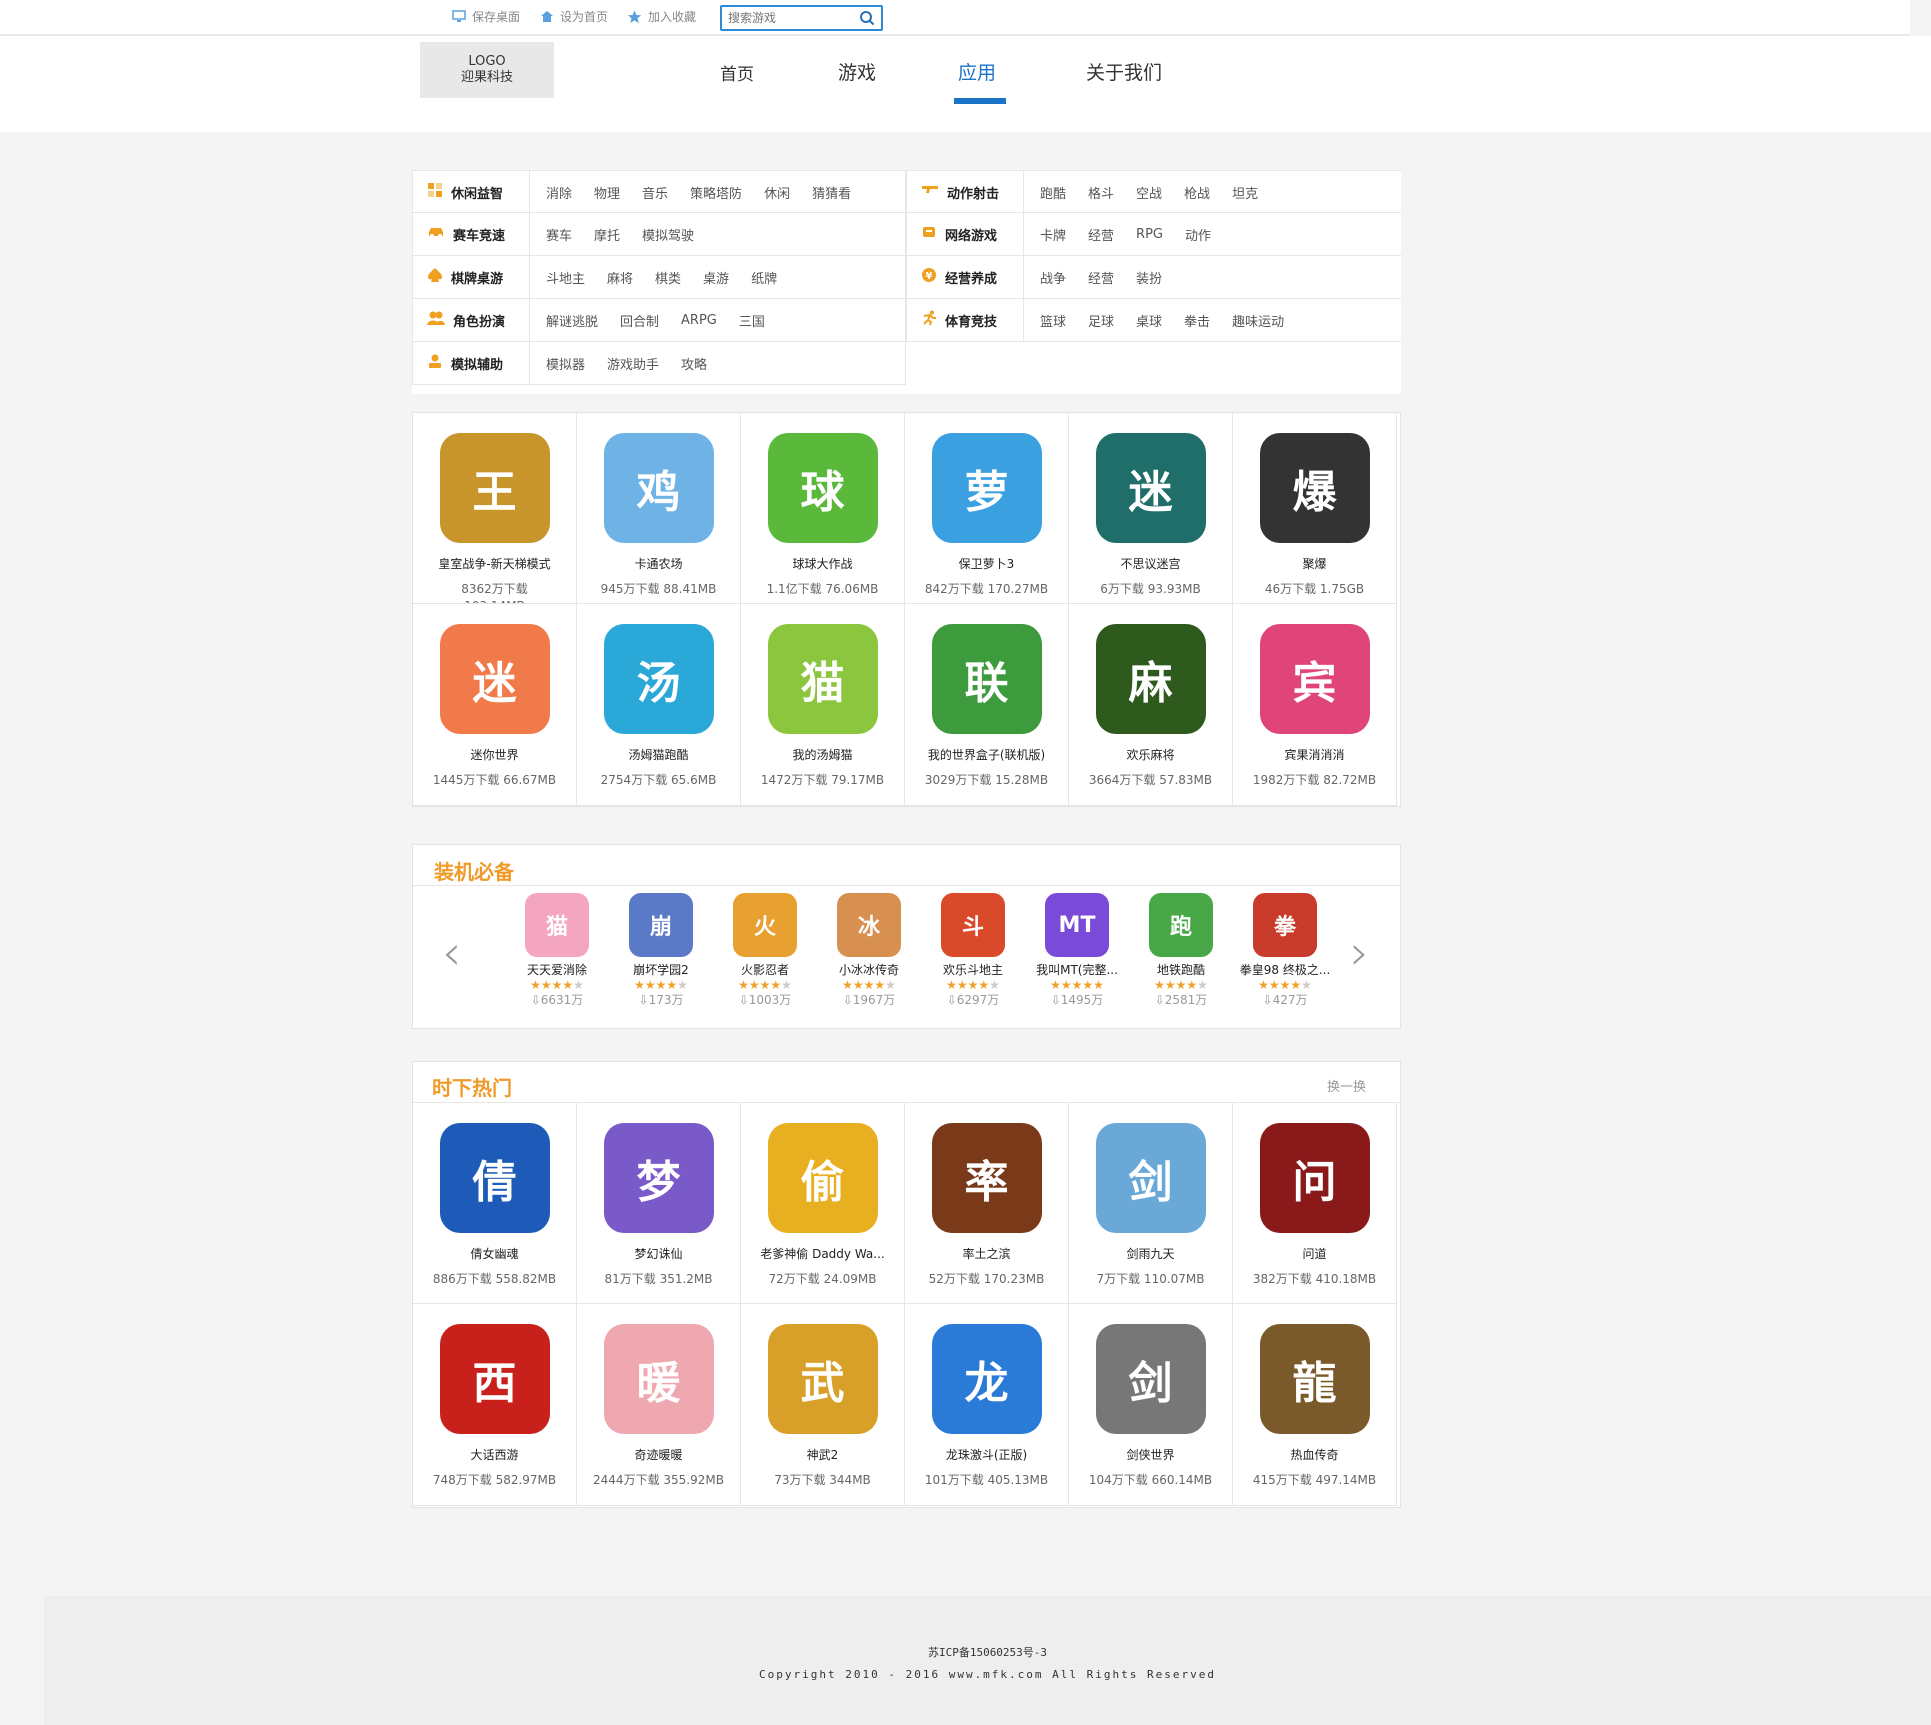  I want to click on app-name: 天天爱消除, so click(557, 969).